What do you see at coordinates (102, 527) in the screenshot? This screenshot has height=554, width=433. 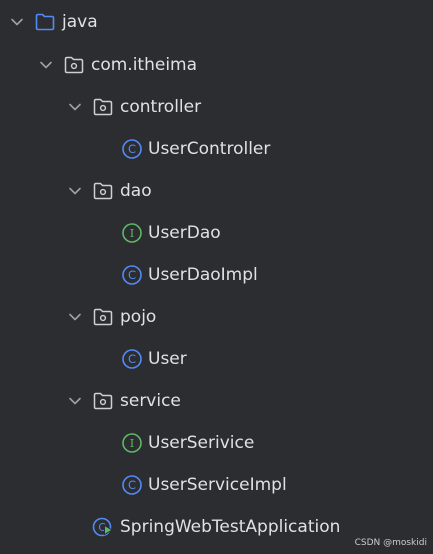 I see `spring-boot-class-icon: C` at bounding box center [102, 527].